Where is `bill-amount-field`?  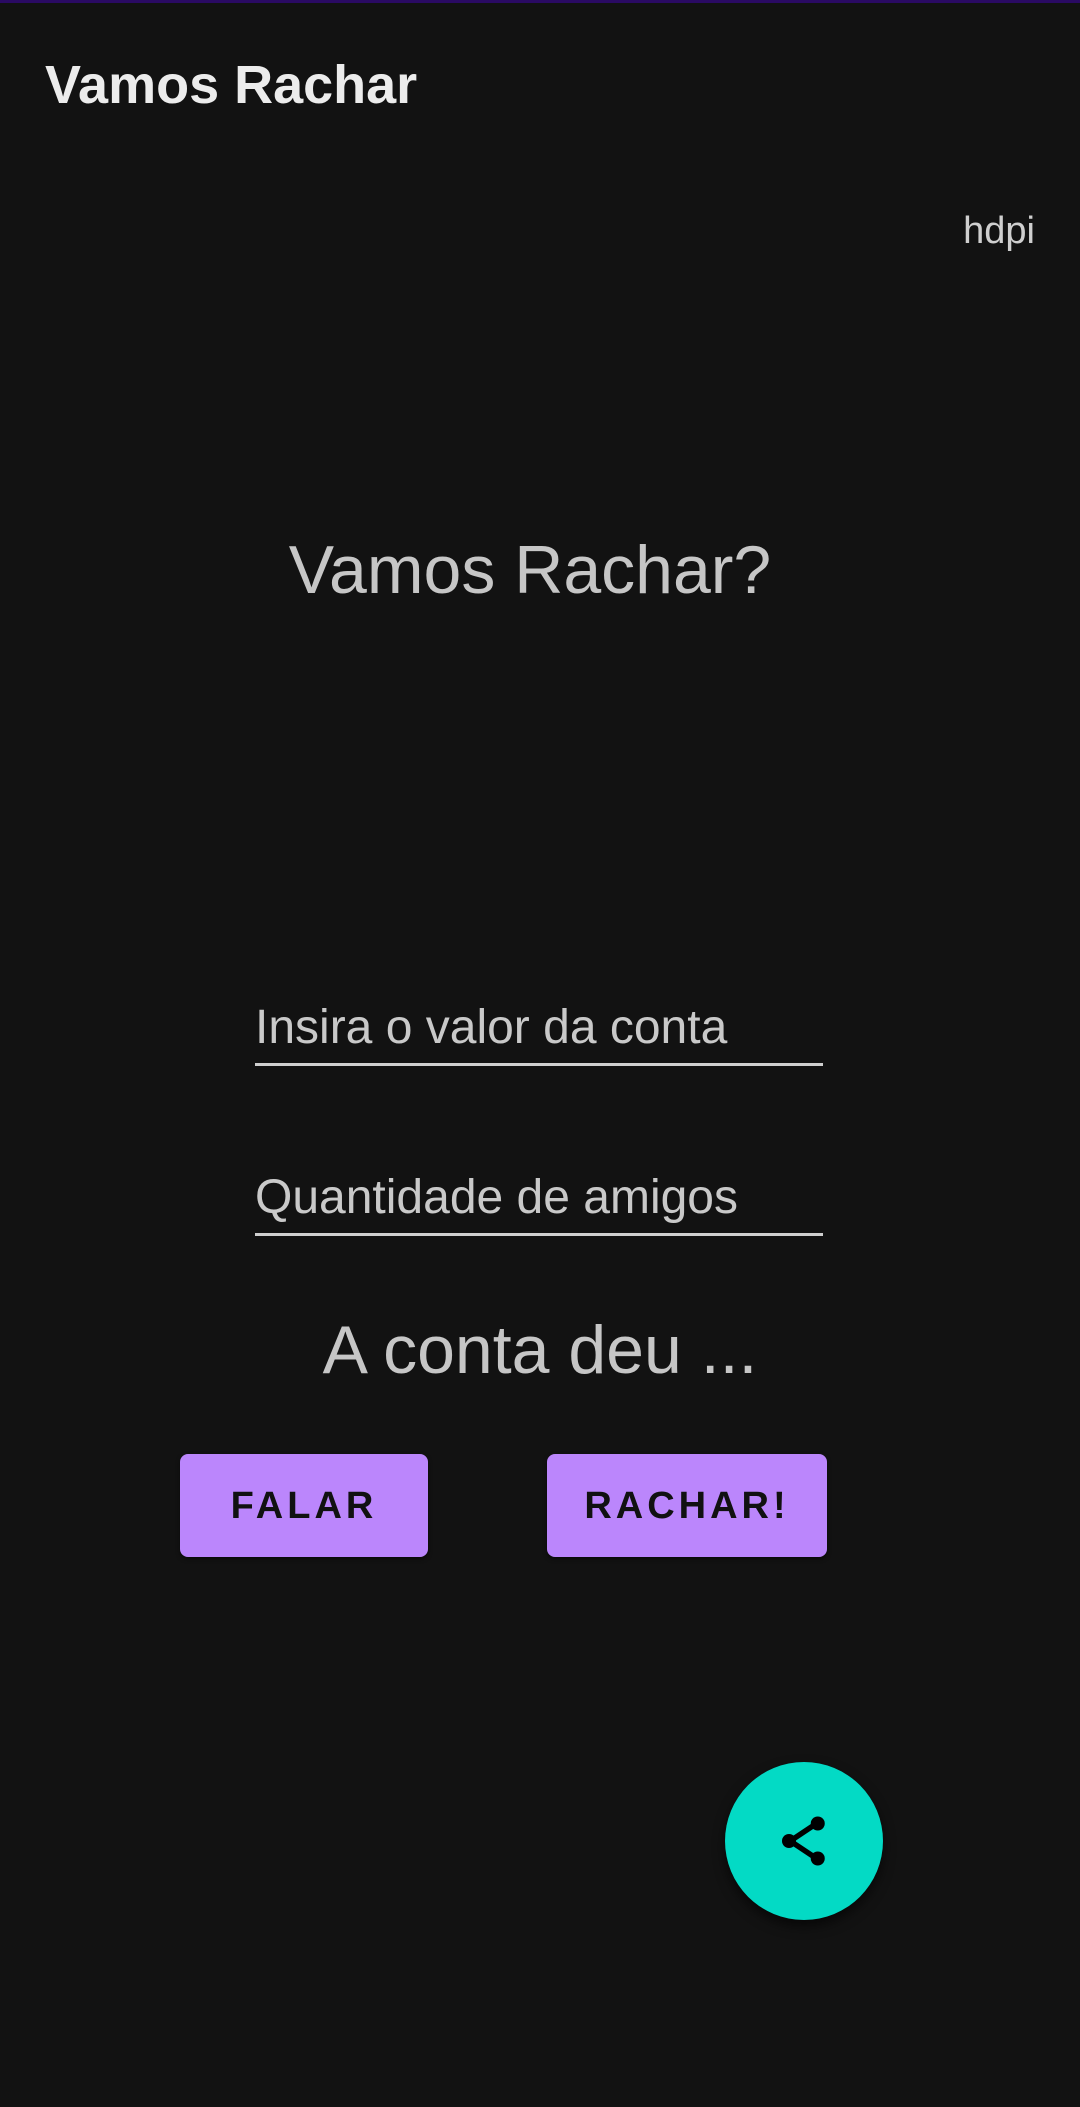
bill-amount-field is located at coordinates (539, 1029).